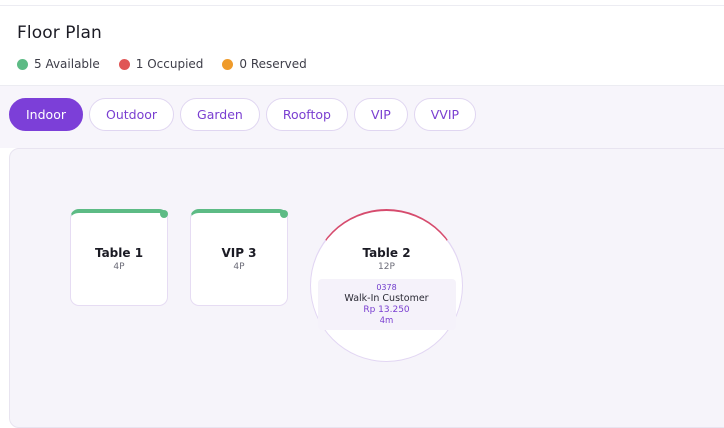 The width and height of the screenshot is (724, 428). Describe the element at coordinates (273, 64) in the screenshot. I see `legend-reserved-label: 0 Reserved` at that location.